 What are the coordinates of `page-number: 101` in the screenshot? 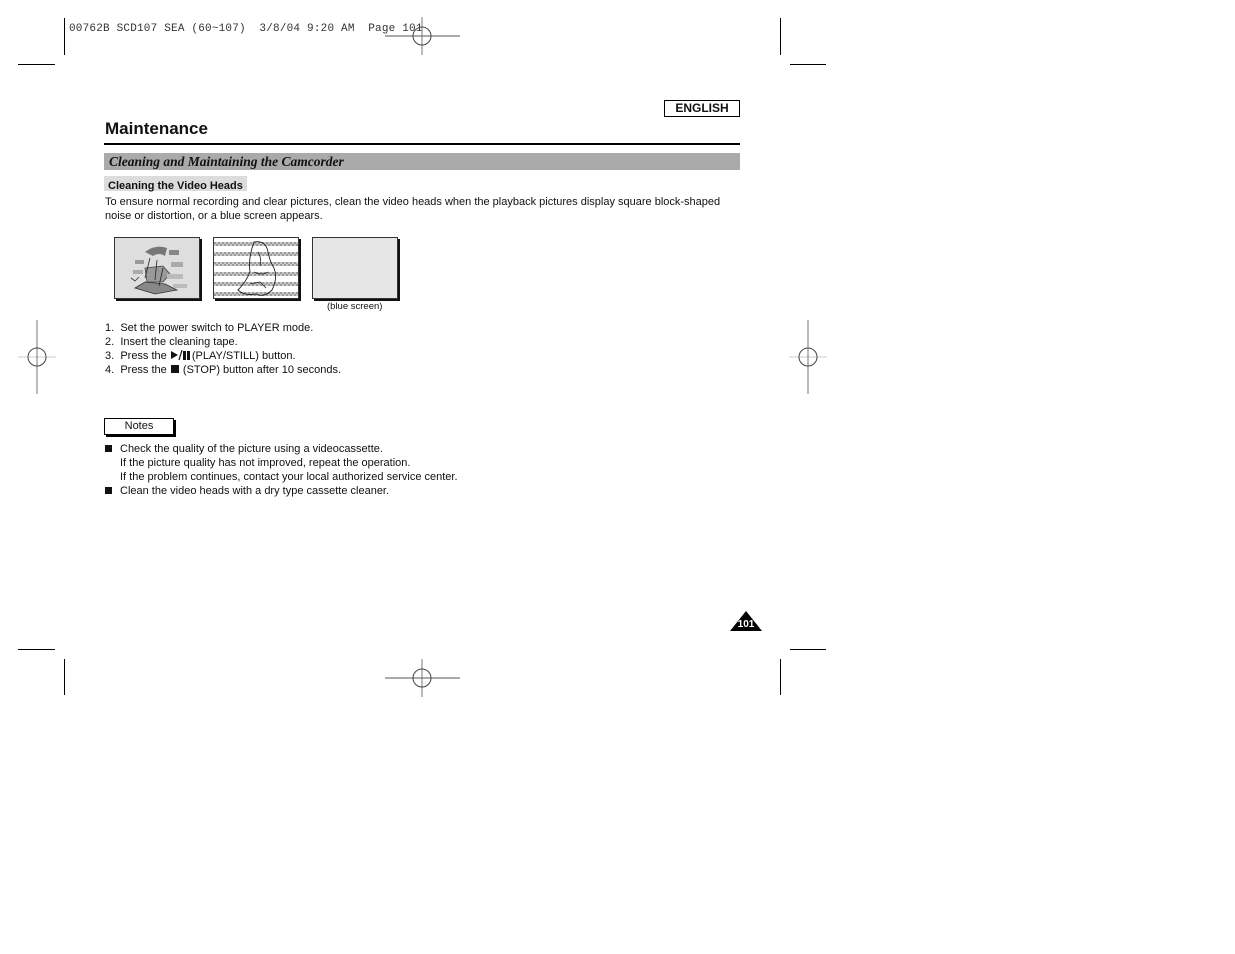 It's located at (746, 624).